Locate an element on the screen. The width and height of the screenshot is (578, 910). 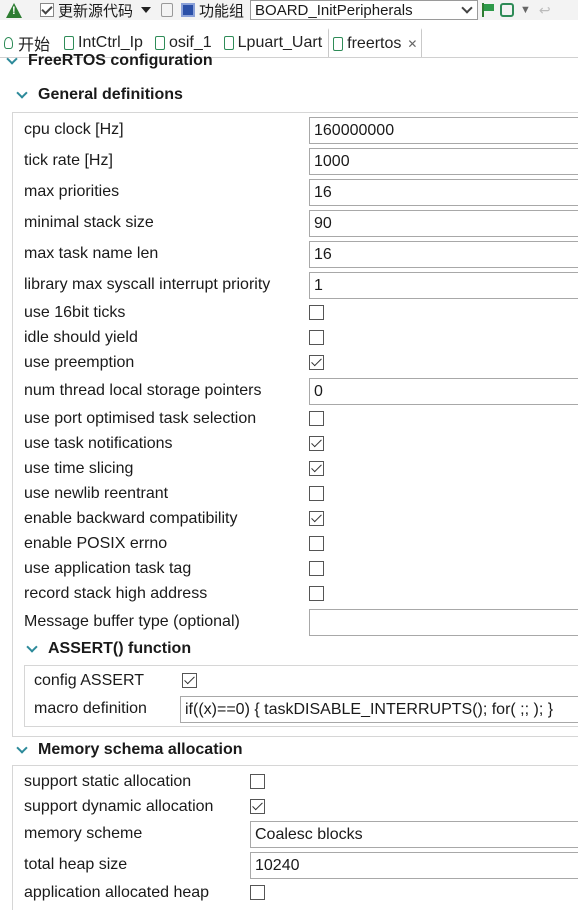
task-notif-checkbox is located at coordinates (316, 443).